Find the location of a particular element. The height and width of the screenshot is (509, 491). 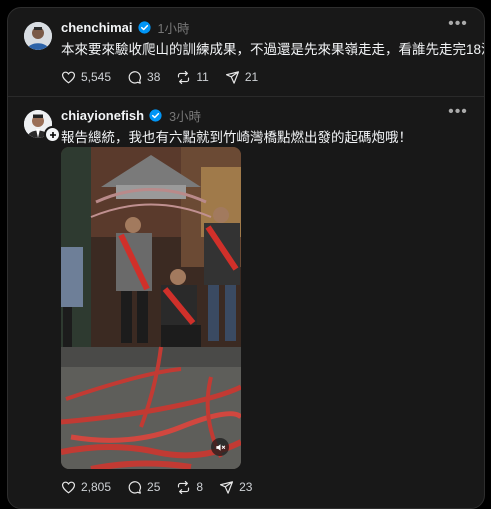

post-actions: 5,545 38 11 21 is located at coordinates (167, 77).